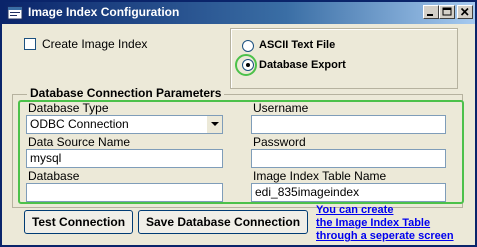 This screenshot has height=247, width=477. Describe the element at coordinates (354, 210) in the screenshot. I see `create-table-link-line-1: You can create` at that location.